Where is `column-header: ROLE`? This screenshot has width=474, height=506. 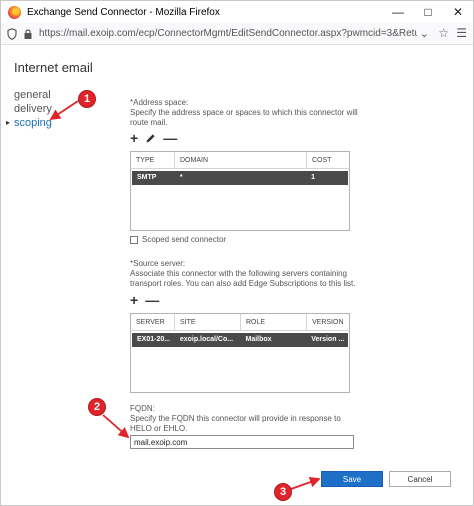 column-header: ROLE is located at coordinates (274, 322).